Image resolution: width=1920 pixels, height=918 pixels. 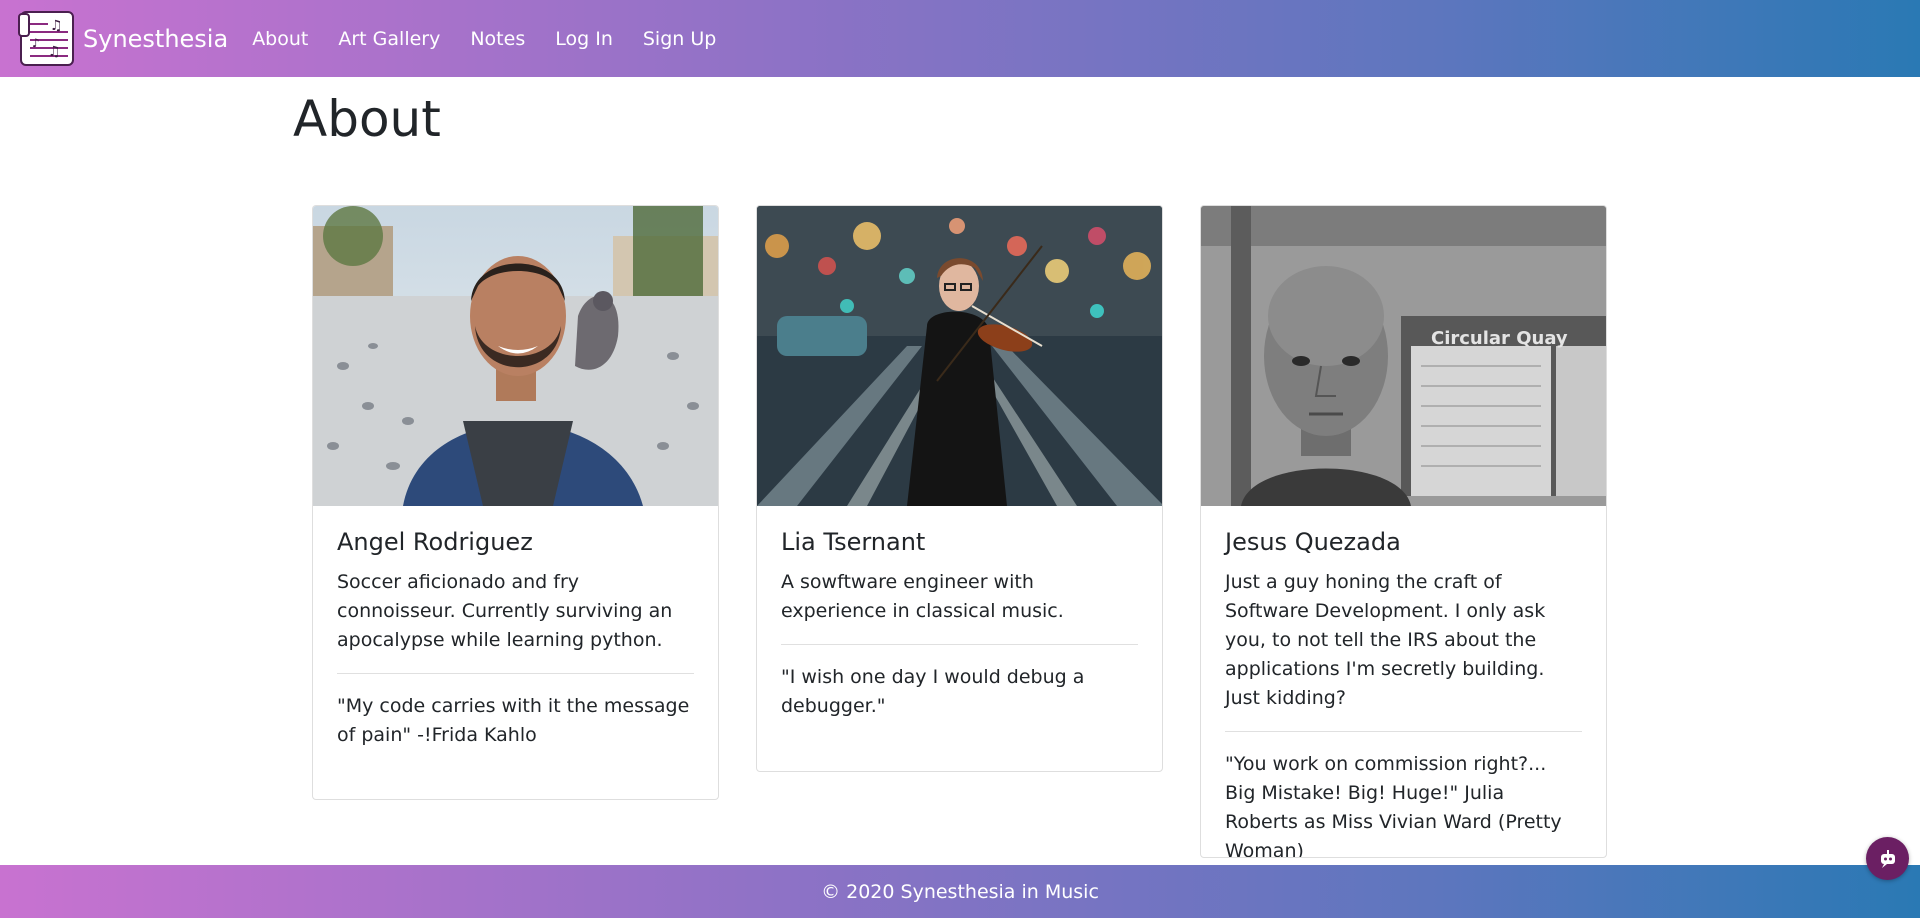 I want to click on footer: © 2020 Synesthesia in Music, so click(x=960, y=891).